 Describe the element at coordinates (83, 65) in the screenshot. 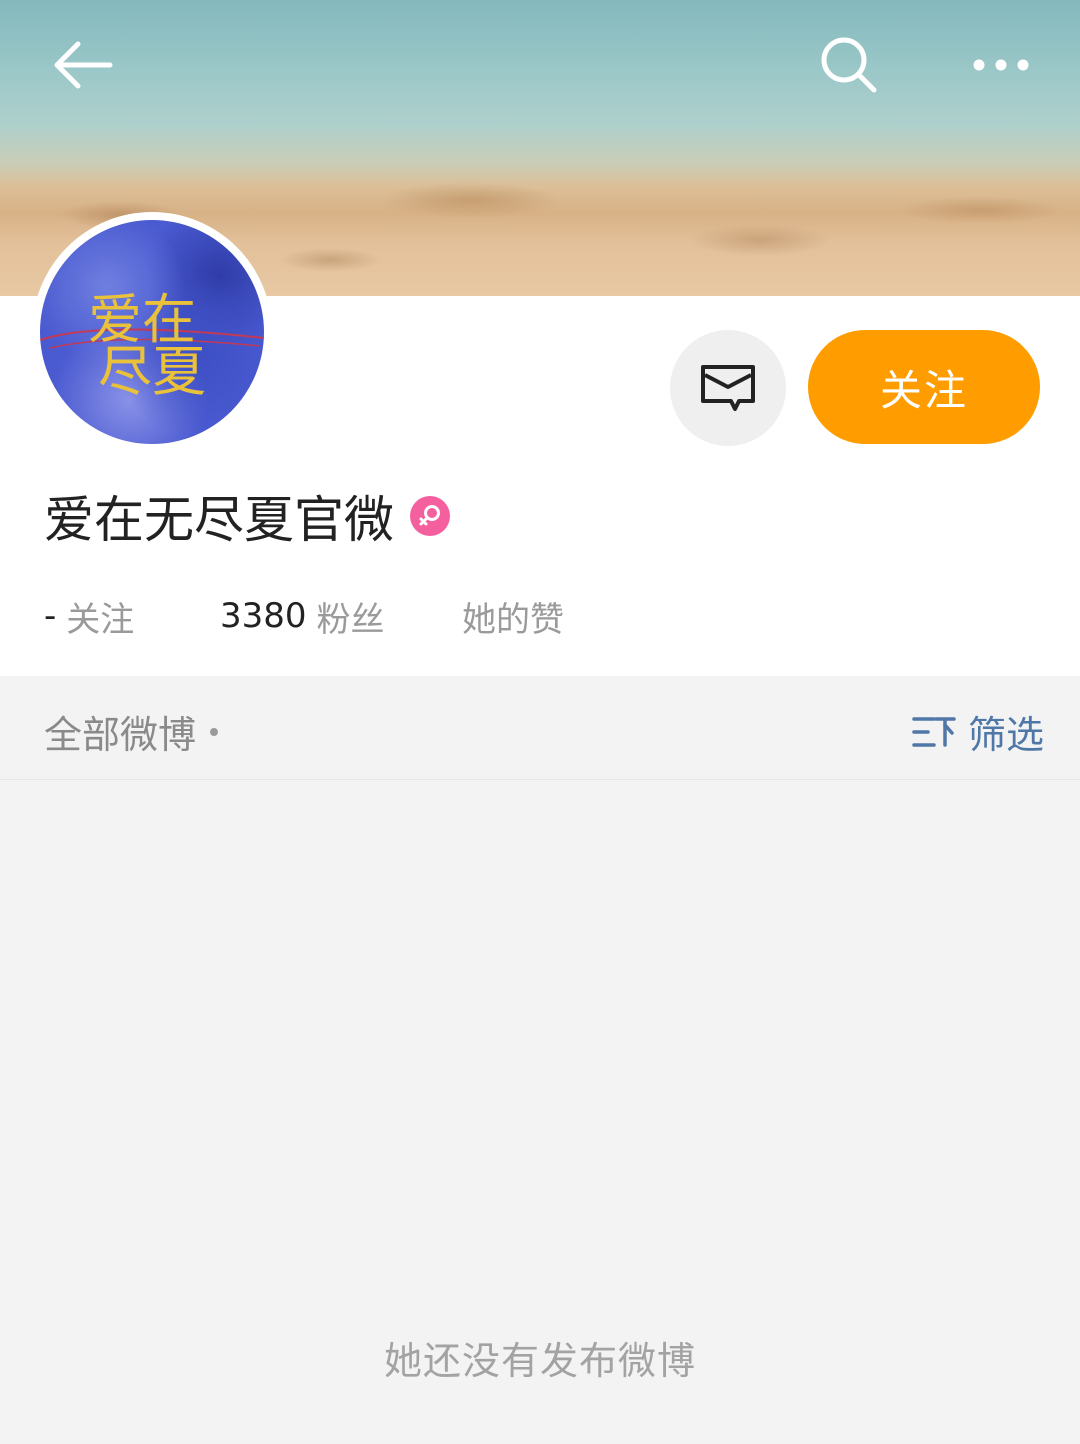

I see `back-arrow-icon` at that location.